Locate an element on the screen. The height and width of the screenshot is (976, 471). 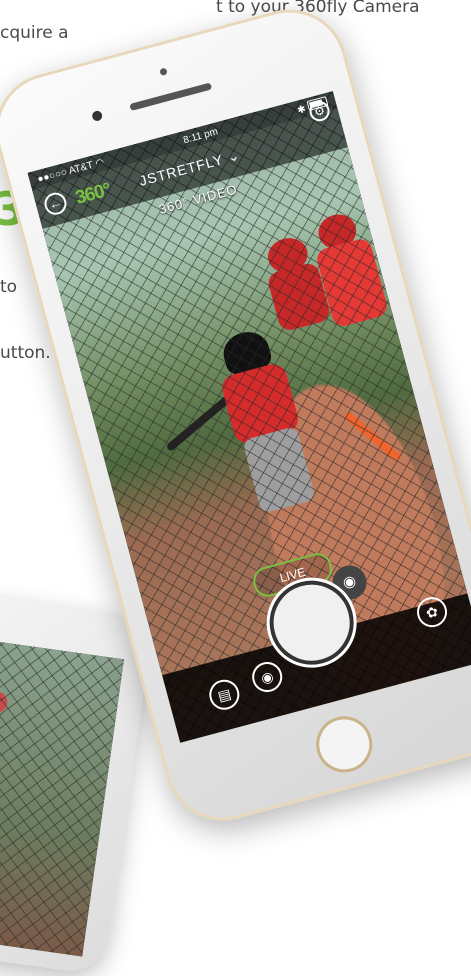
wifi-icon: ◠ is located at coordinates (99, 163).